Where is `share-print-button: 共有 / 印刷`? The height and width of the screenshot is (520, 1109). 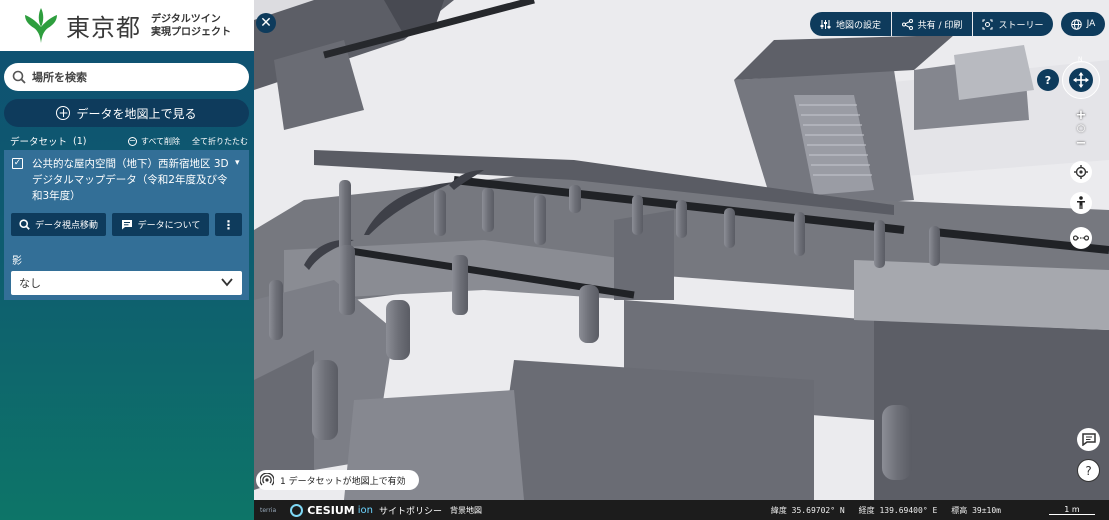
share-print-button: 共有 / 印刷 is located at coordinates (932, 24).